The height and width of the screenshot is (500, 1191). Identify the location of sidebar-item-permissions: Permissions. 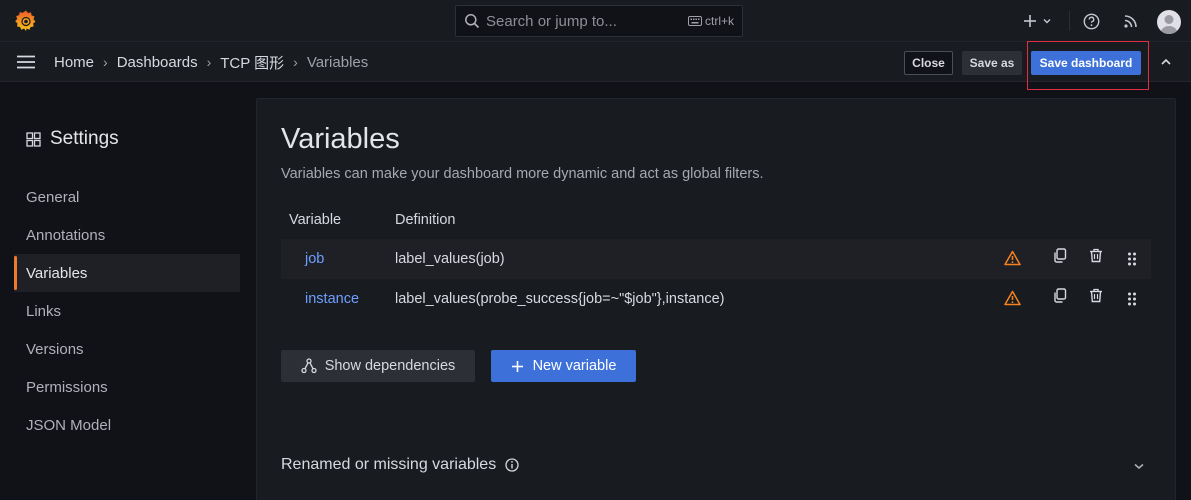
(127, 387).